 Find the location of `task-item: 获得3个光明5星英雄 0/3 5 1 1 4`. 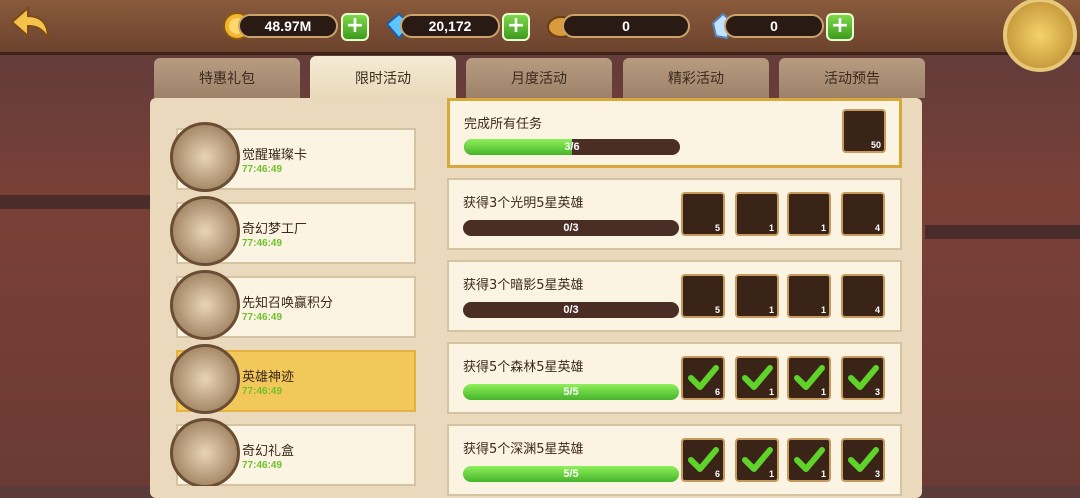

task-item: 获得3个光明5星英雄 0/3 5 1 1 4 is located at coordinates (674, 214).